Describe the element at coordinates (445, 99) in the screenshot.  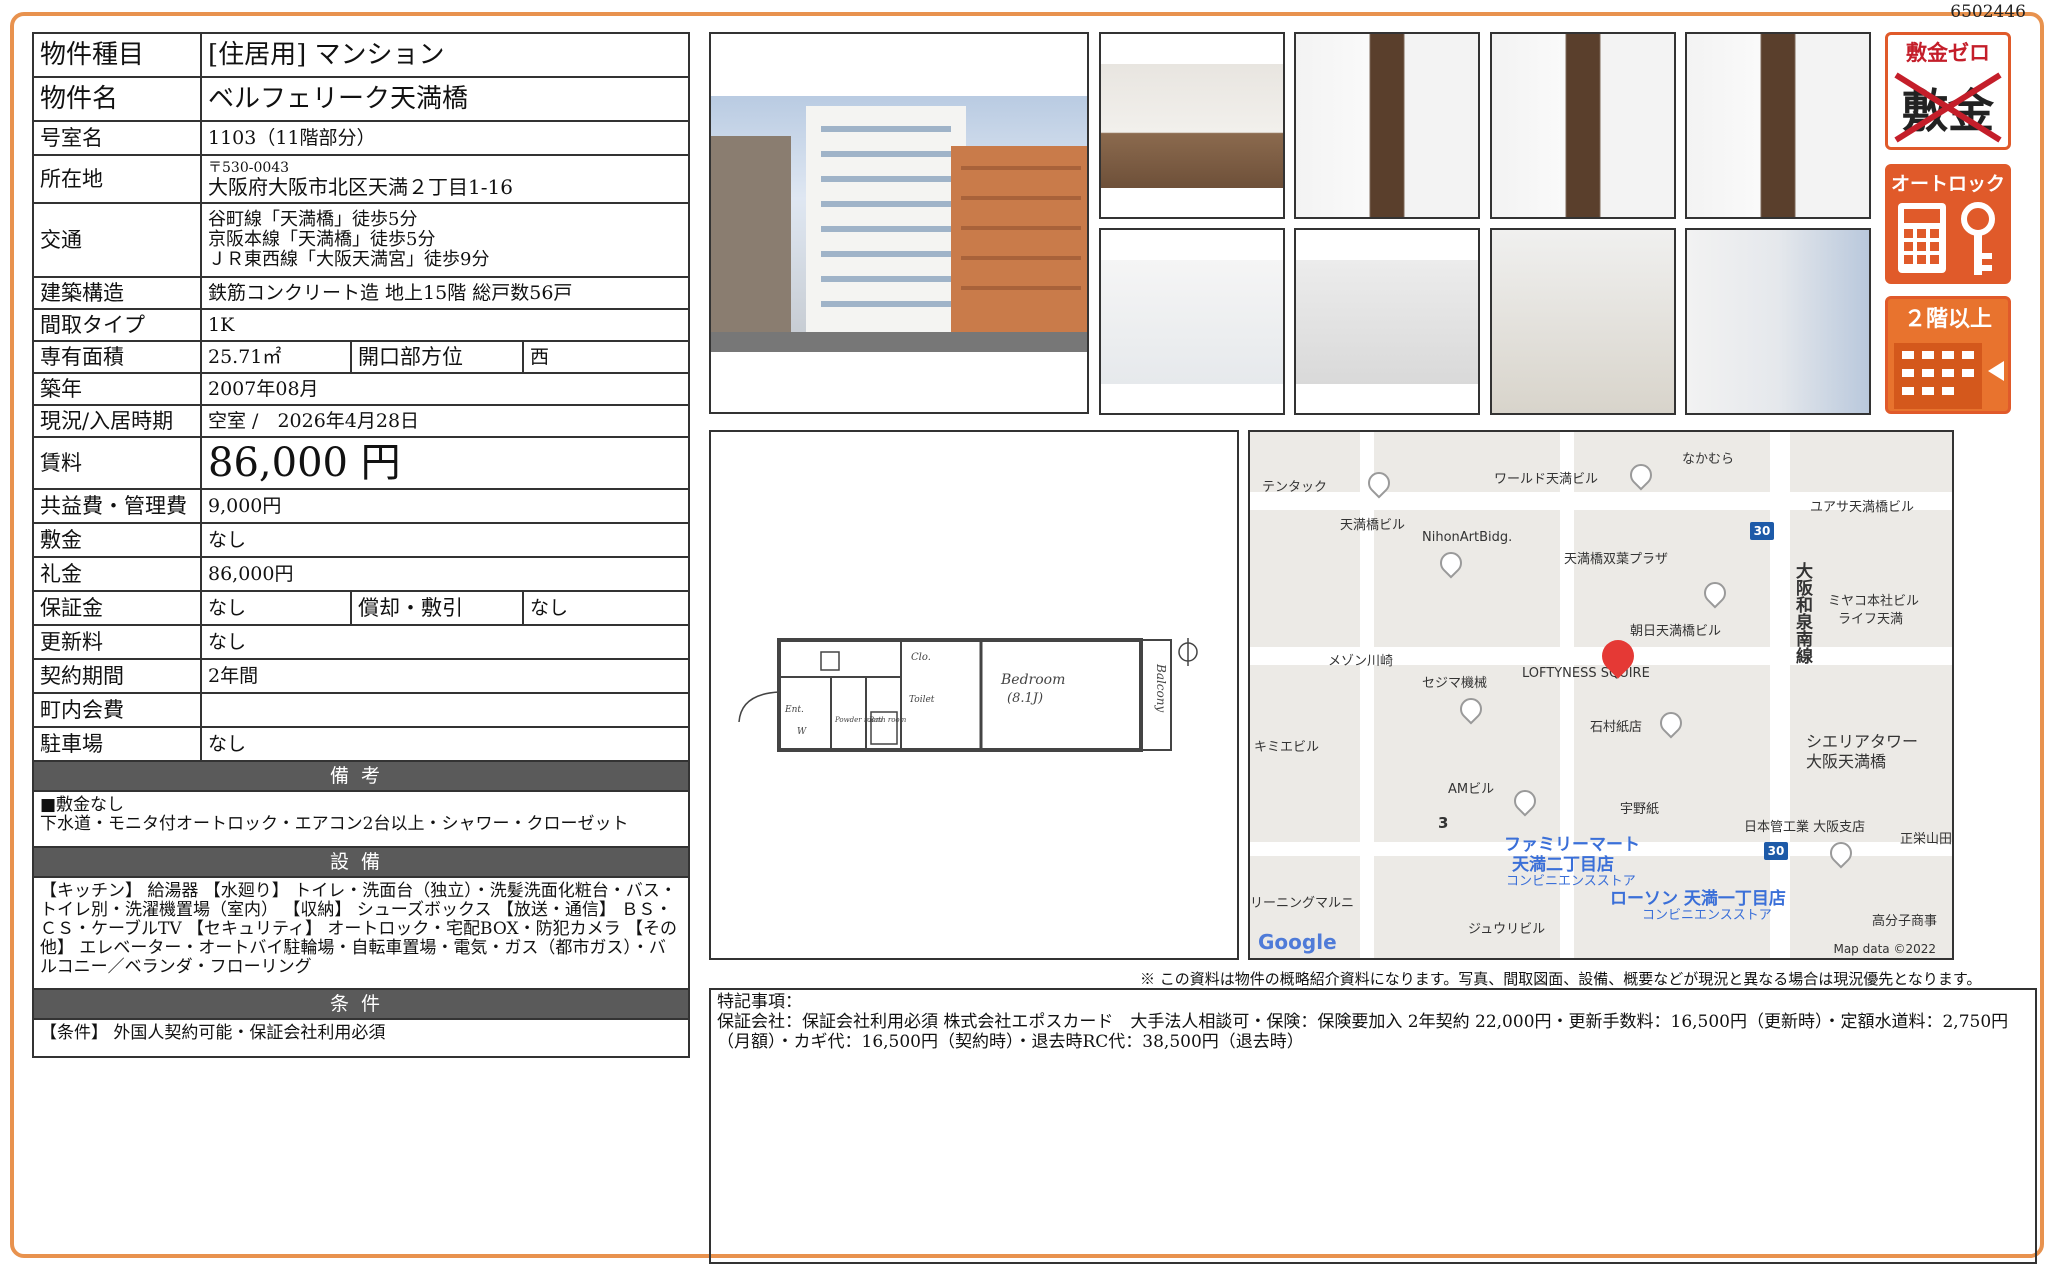
I see `name-value: ベルフェリーク天満橋` at that location.